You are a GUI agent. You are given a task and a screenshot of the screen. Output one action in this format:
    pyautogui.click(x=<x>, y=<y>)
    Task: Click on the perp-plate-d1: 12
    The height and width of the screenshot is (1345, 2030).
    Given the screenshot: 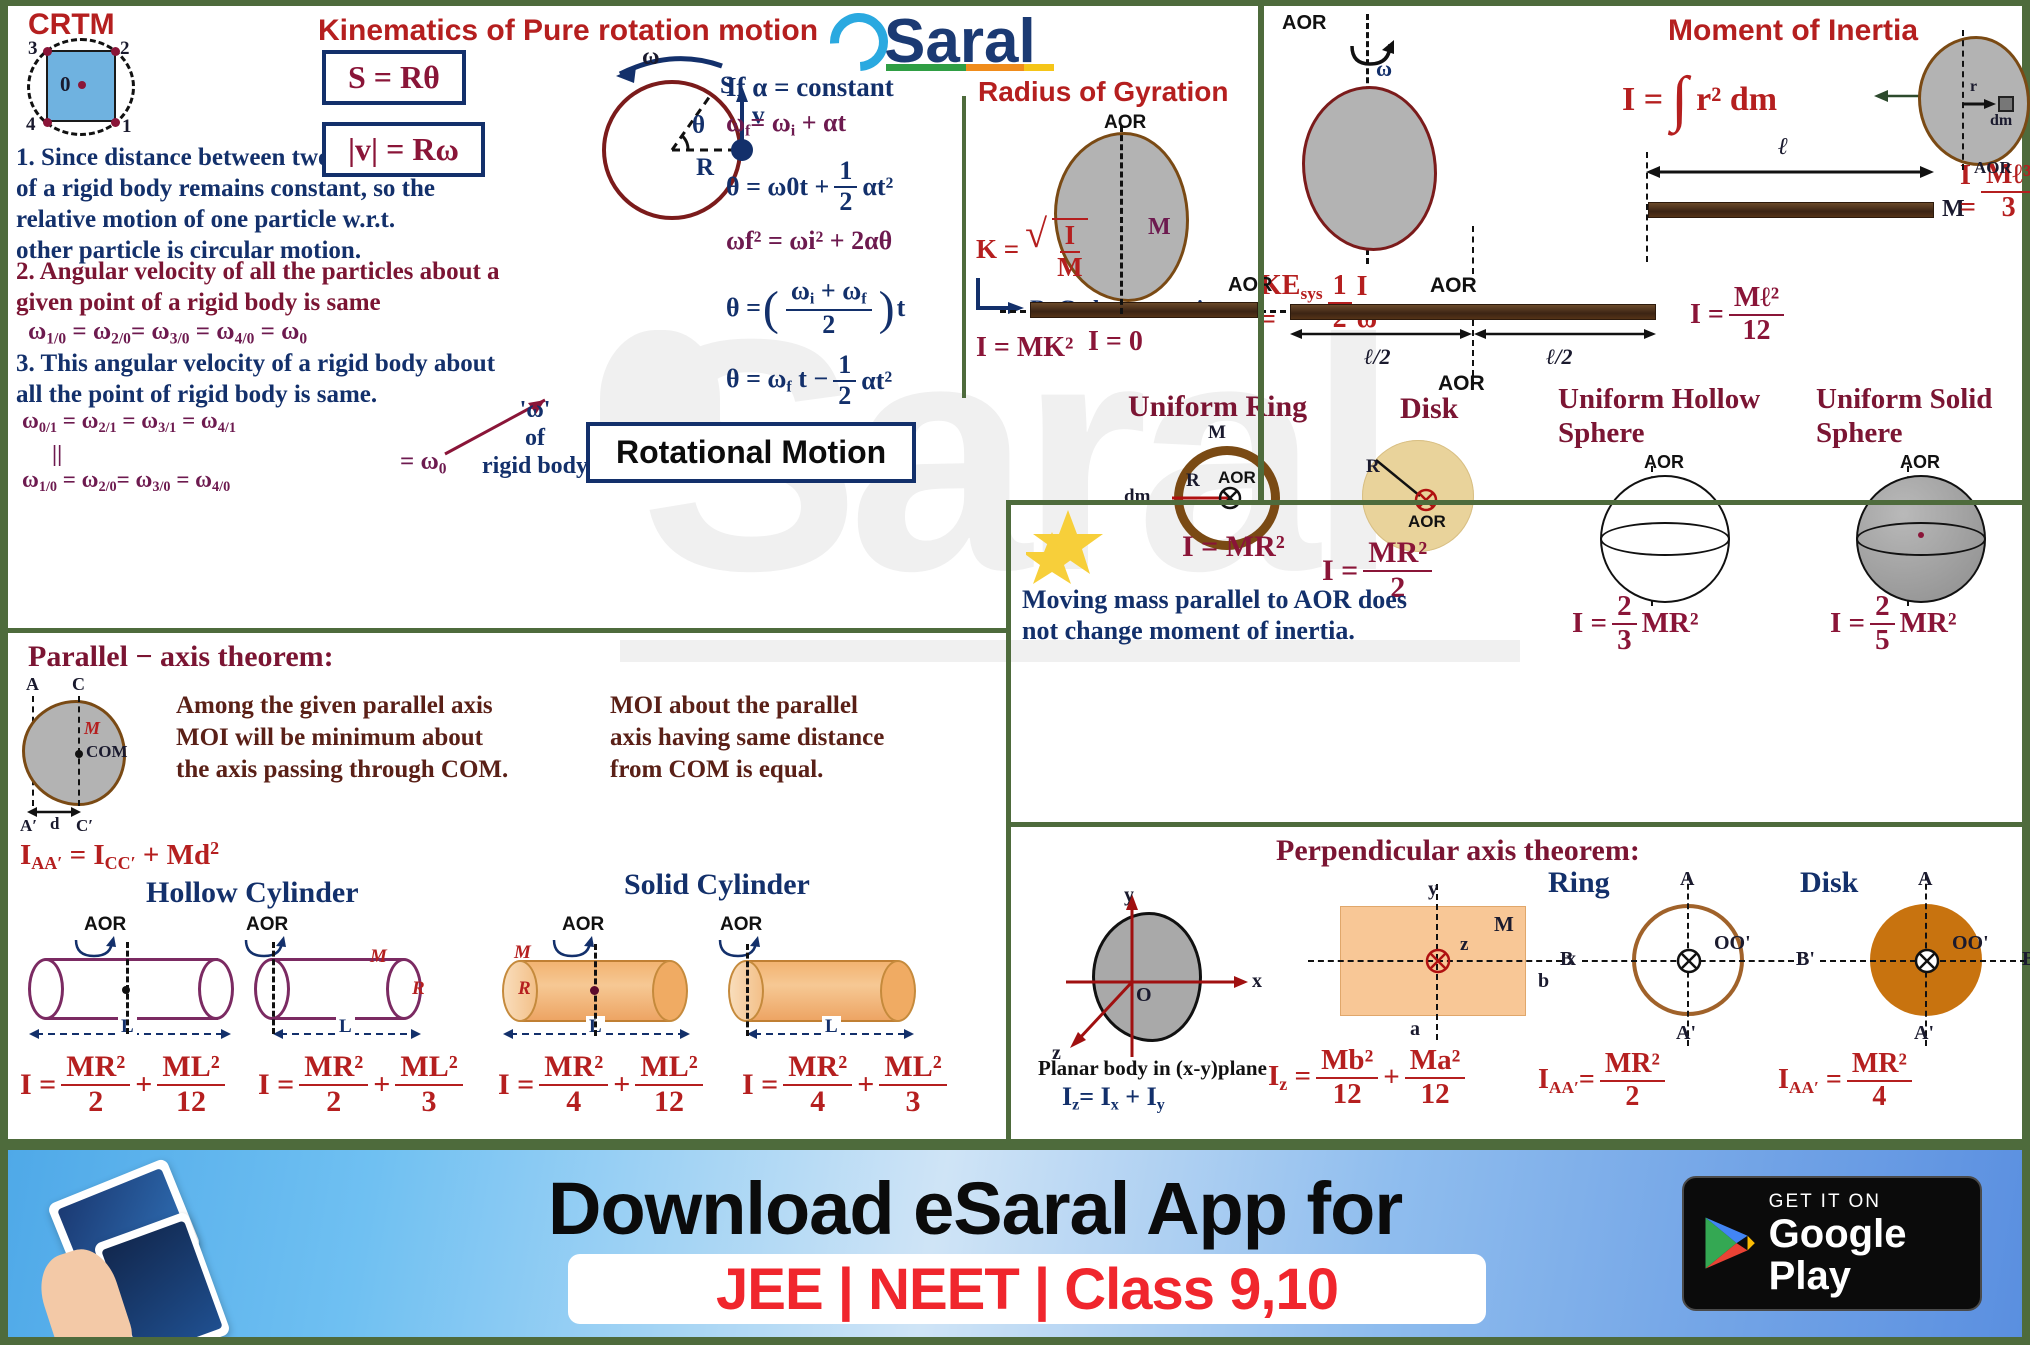 What is the action you would take?
    pyautogui.click(x=1347, y=1093)
    